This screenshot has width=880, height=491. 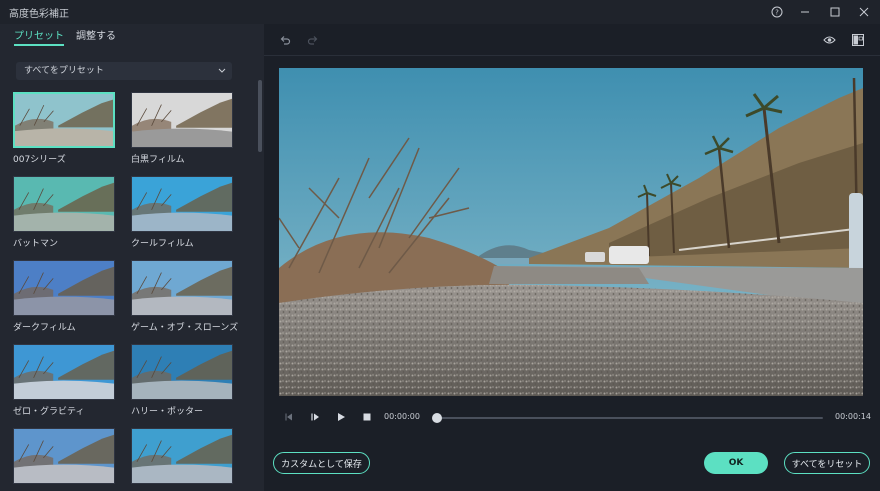 I want to click on undo-button, so click(x=285, y=40).